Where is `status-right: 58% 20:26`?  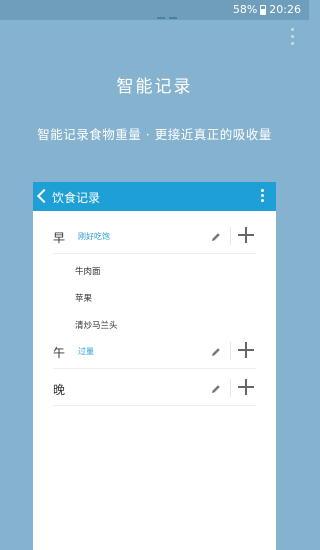
status-right: 58% 20:26 is located at coordinates (267, 9).